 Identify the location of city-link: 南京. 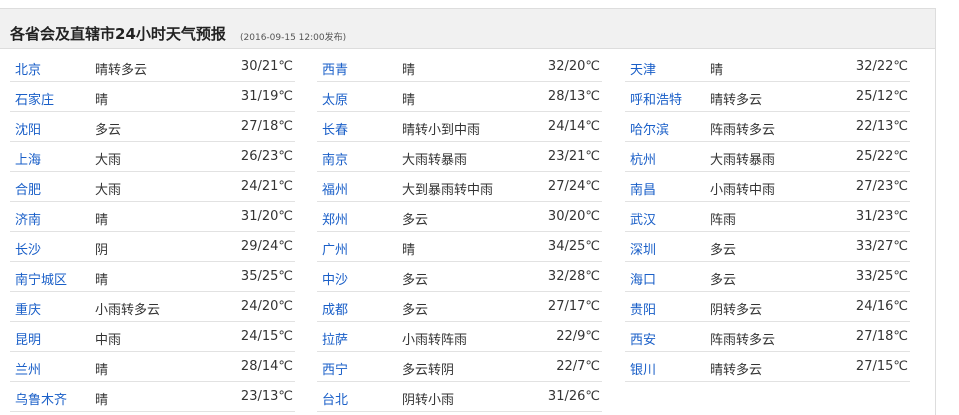
(335, 158).